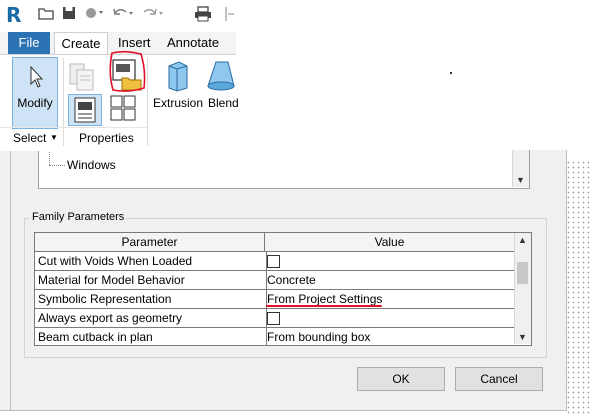  What do you see at coordinates (389, 280) in the screenshot?
I see `parameter-value: Concrete` at bounding box center [389, 280].